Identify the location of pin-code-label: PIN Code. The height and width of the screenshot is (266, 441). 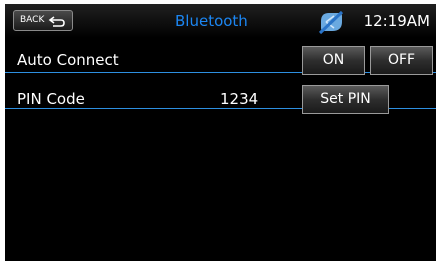
(51, 99).